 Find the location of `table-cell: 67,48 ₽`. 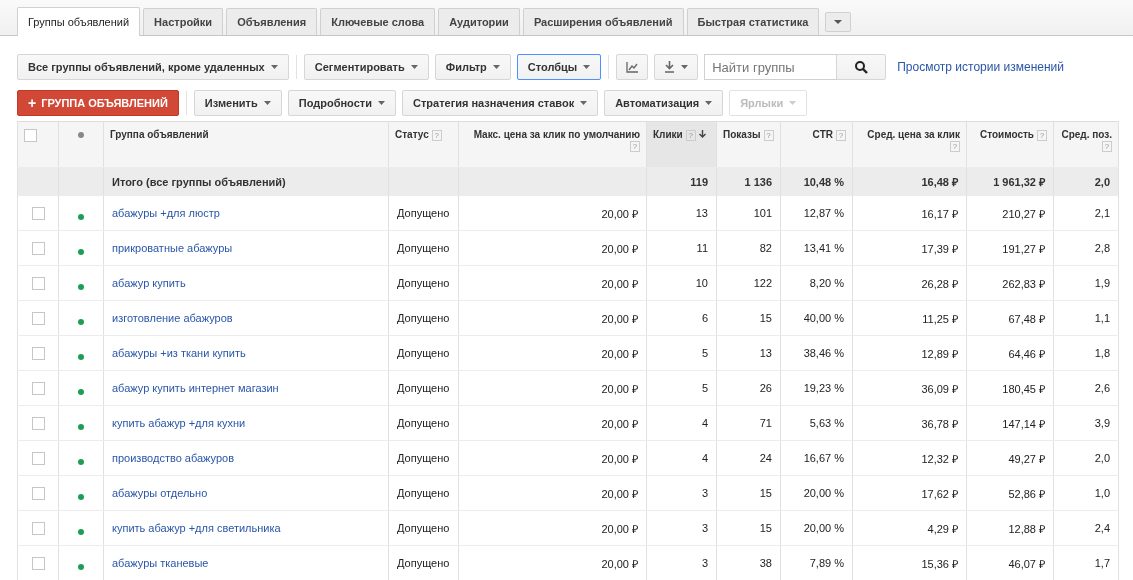

table-cell: 67,48 ₽ is located at coordinates (1010, 318).